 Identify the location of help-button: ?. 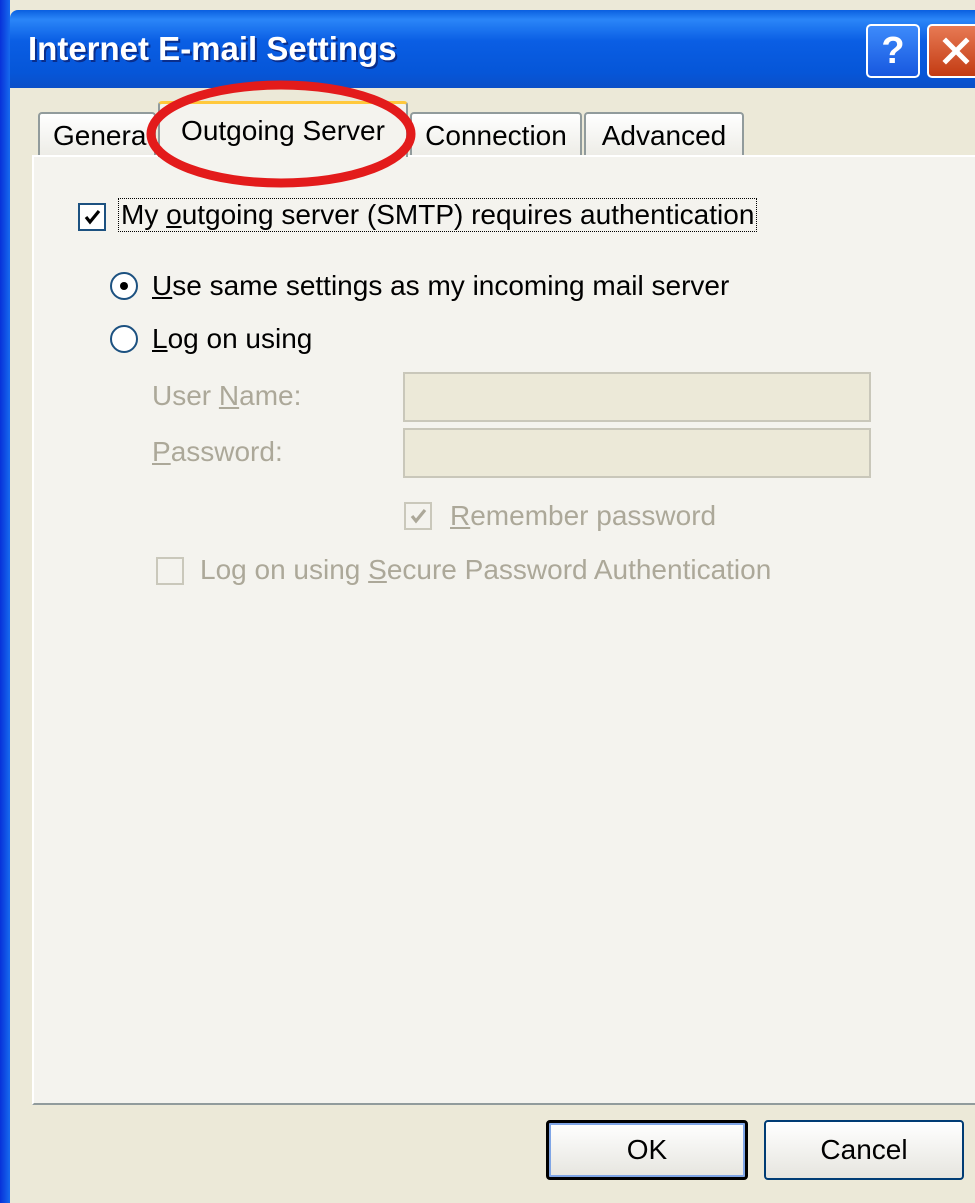
(893, 51).